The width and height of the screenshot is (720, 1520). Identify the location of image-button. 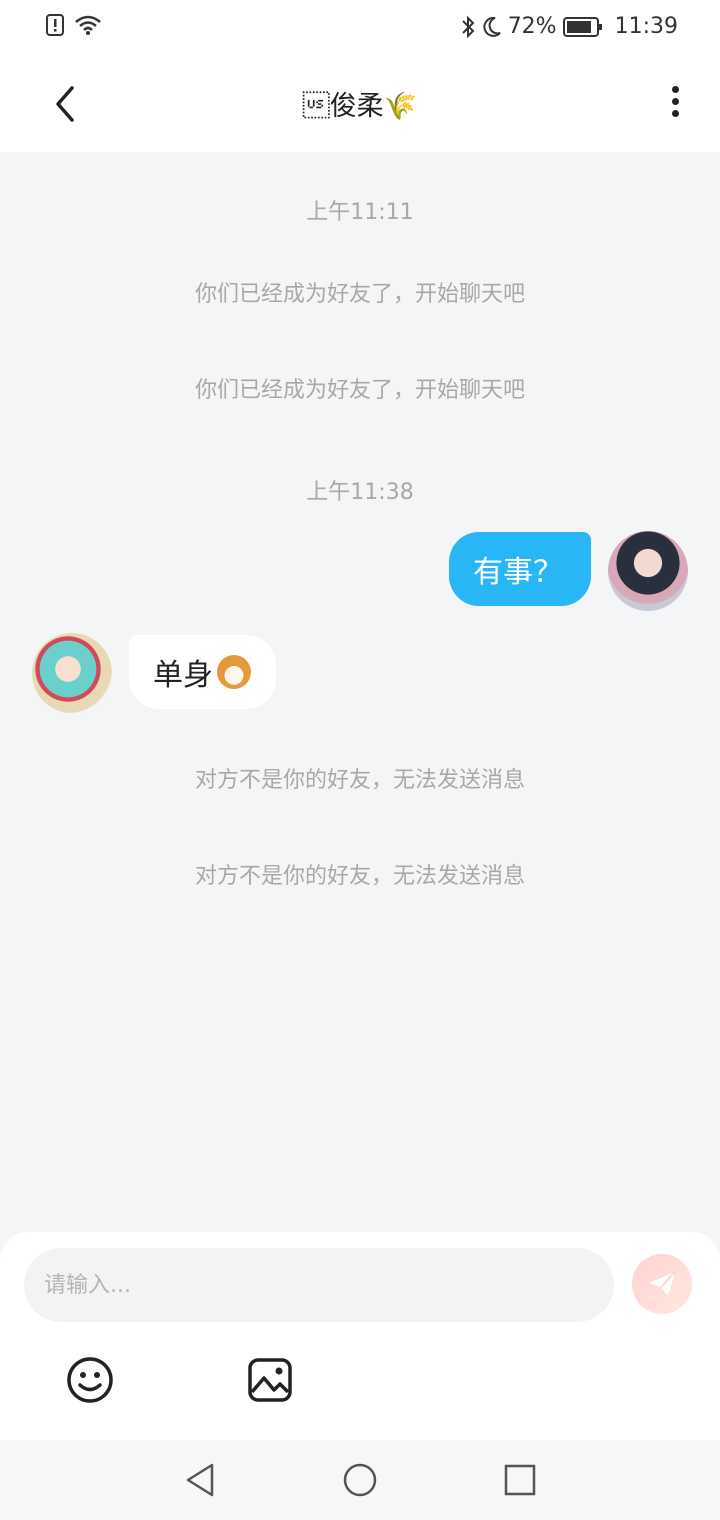
(270, 1380).